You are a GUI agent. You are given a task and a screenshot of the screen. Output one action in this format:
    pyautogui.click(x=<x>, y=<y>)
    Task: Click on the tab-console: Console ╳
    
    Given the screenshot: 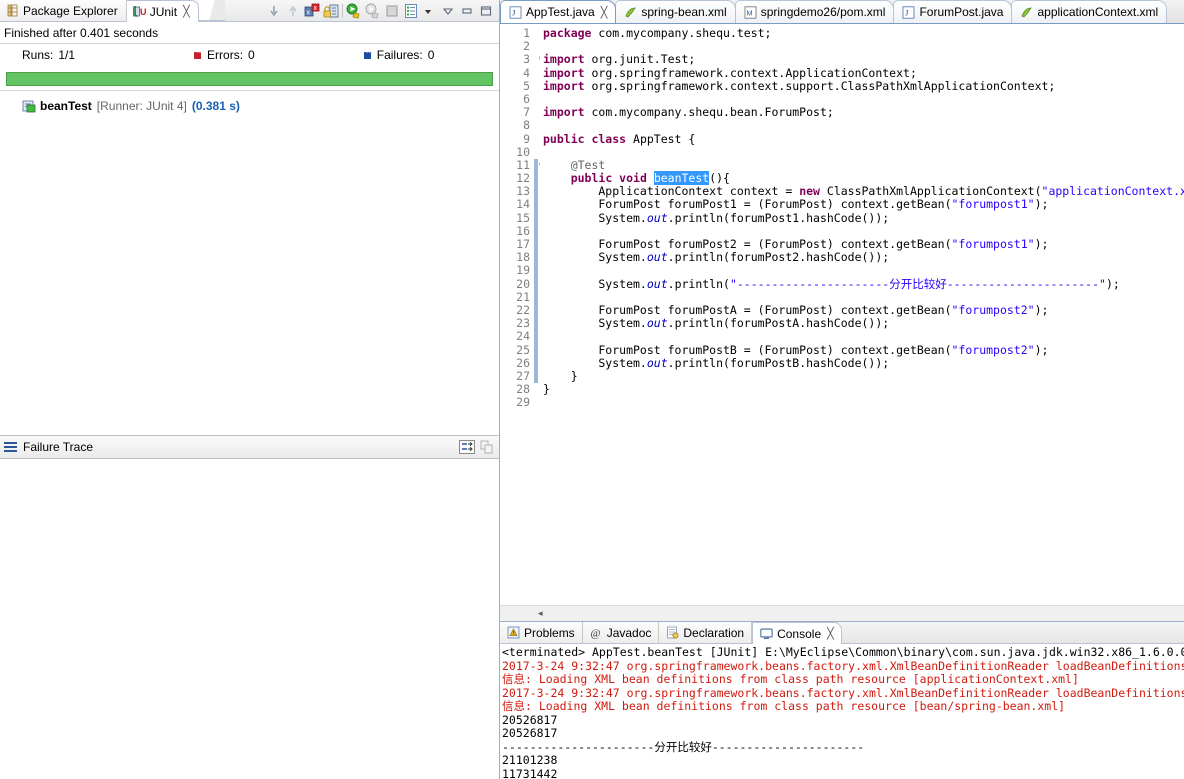 What is the action you would take?
    pyautogui.click(x=797, y=633)
    